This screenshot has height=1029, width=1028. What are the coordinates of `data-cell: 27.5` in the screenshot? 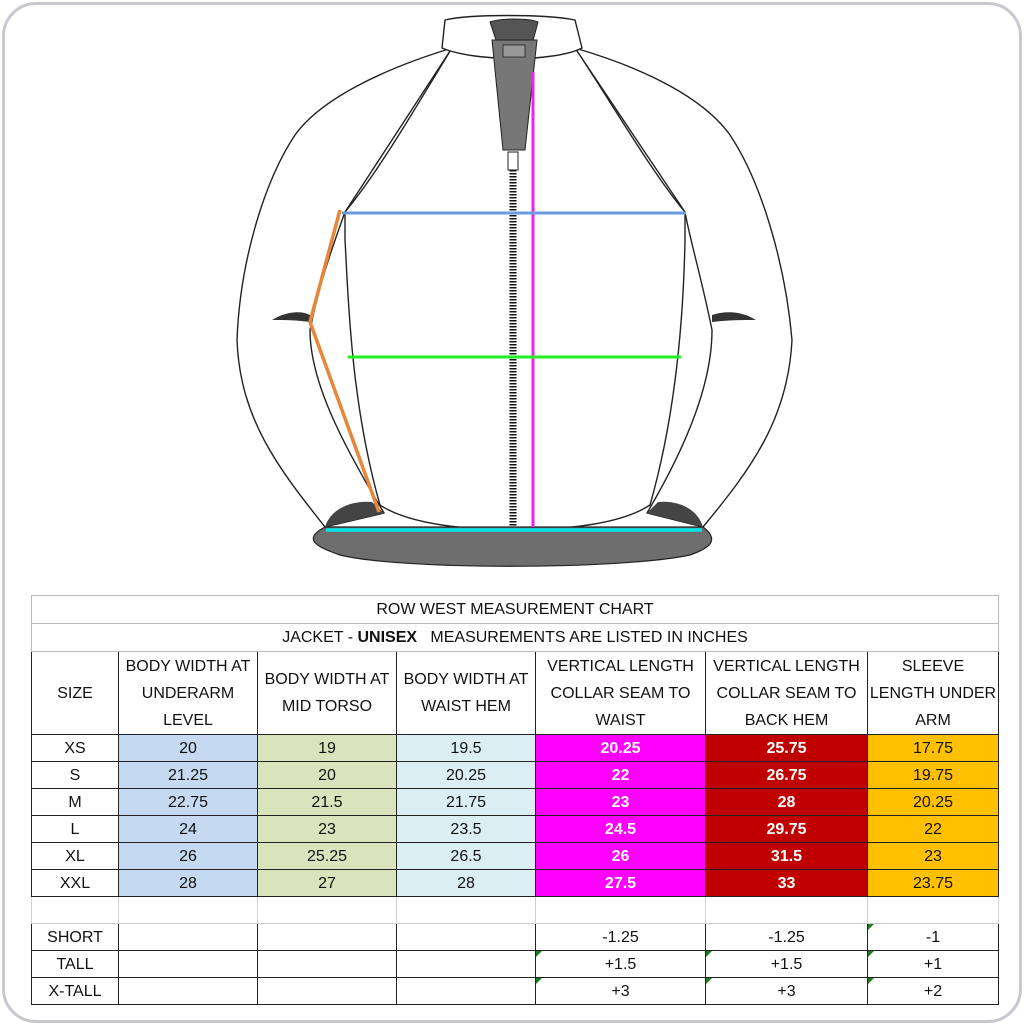 It's located at (620, 883).